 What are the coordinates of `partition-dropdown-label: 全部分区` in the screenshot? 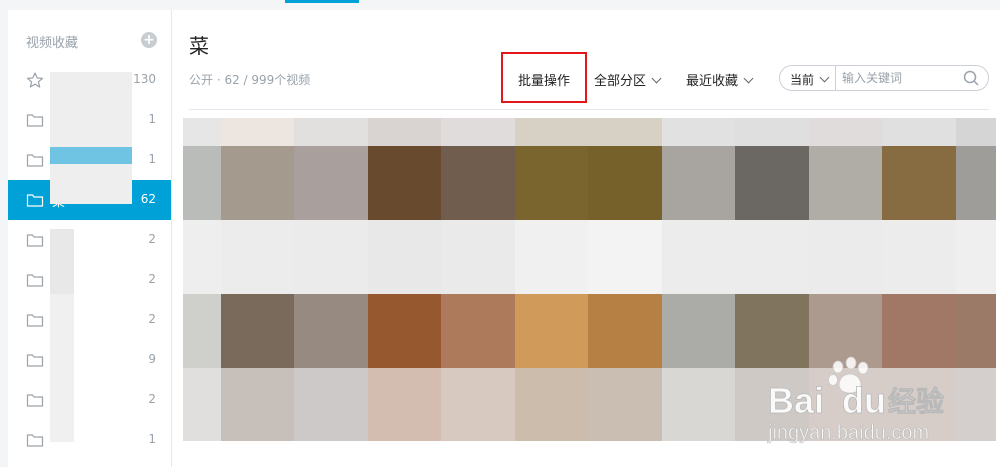 It's located at (620, 81).